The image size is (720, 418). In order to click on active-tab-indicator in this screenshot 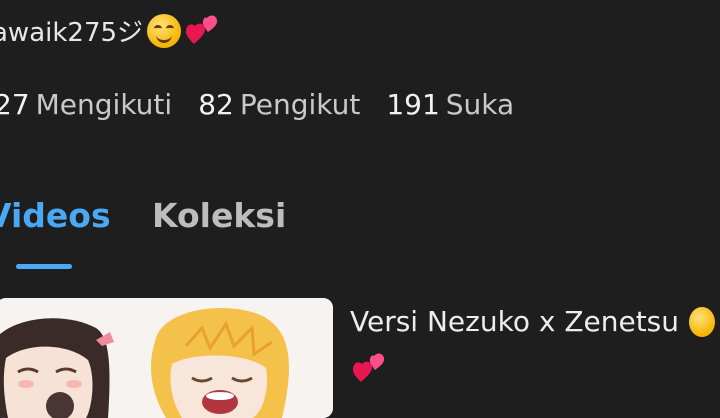, I will do `click(44, 266)`.